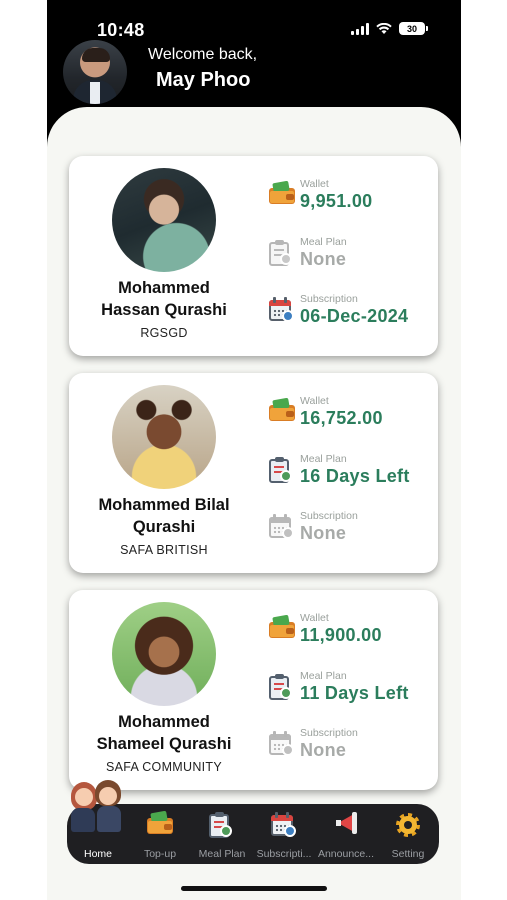 The width and height of the screenshot is (507, 900). Describe the element at coordinates (203, 54) in the screenshot. I see `welcome-text: Welcome back,` at that location.